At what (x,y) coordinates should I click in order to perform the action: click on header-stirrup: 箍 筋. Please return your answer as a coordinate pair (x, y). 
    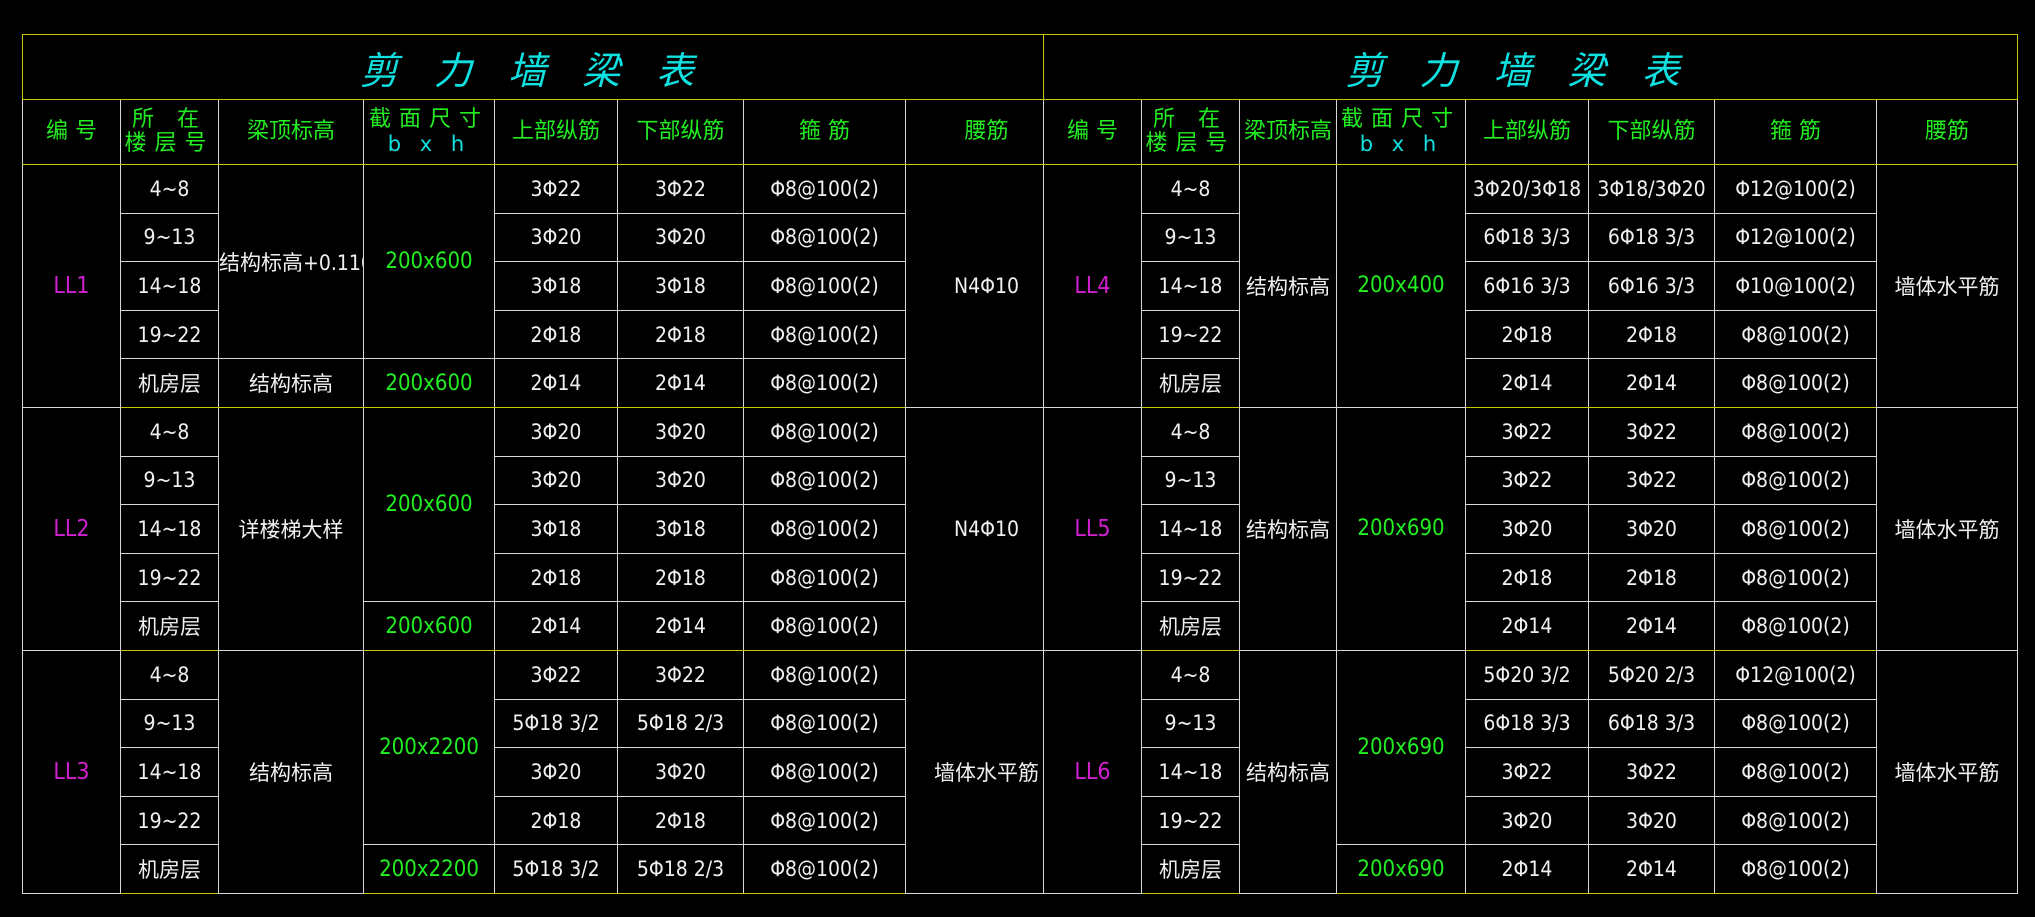
    Looking at the image, I should click on (824, 132).